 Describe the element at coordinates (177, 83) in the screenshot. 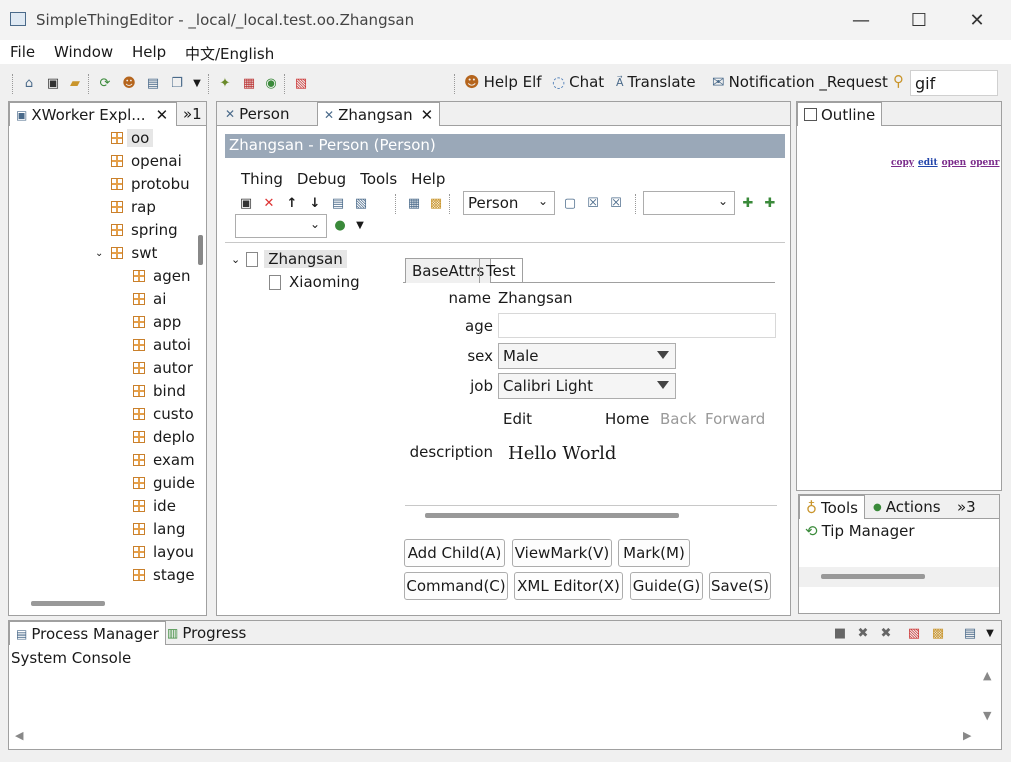

I see `windows-icon: ❐` at that location.